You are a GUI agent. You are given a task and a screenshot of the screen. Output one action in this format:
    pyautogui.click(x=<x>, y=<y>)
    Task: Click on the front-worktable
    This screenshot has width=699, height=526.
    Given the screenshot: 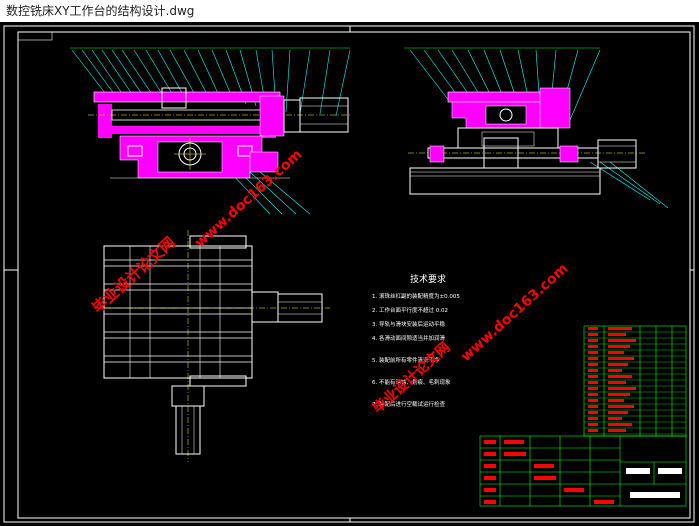 What is the action you would take?
    pyautogui.click(x=187, y=97)
    